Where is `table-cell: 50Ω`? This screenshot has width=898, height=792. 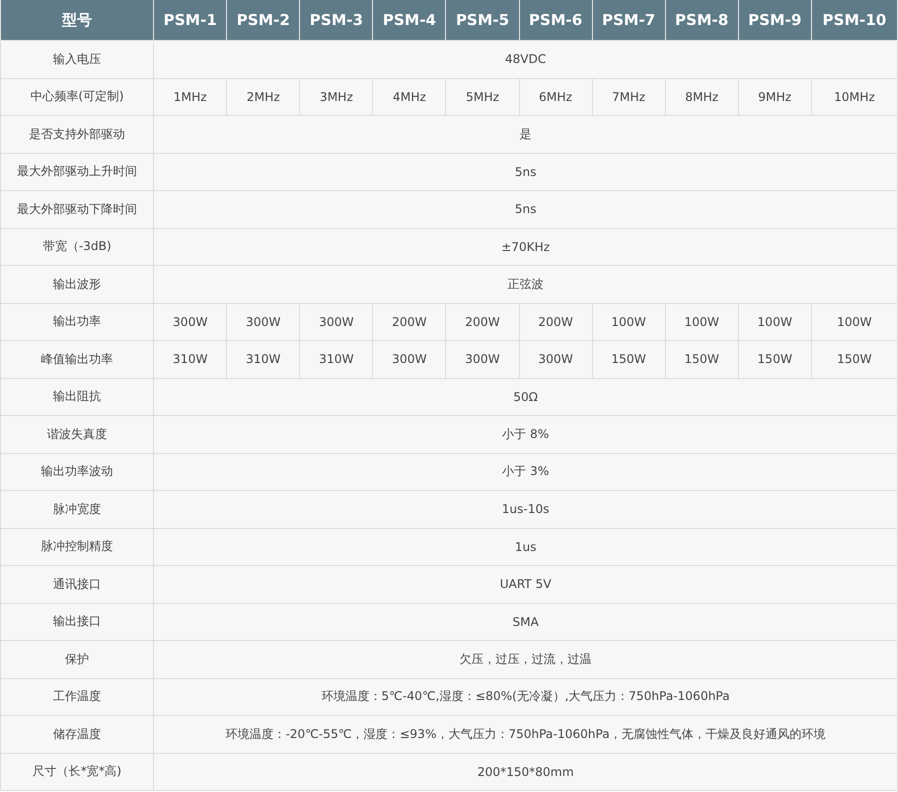
table-cell: 50Ω is located at coordinates (526, 397).